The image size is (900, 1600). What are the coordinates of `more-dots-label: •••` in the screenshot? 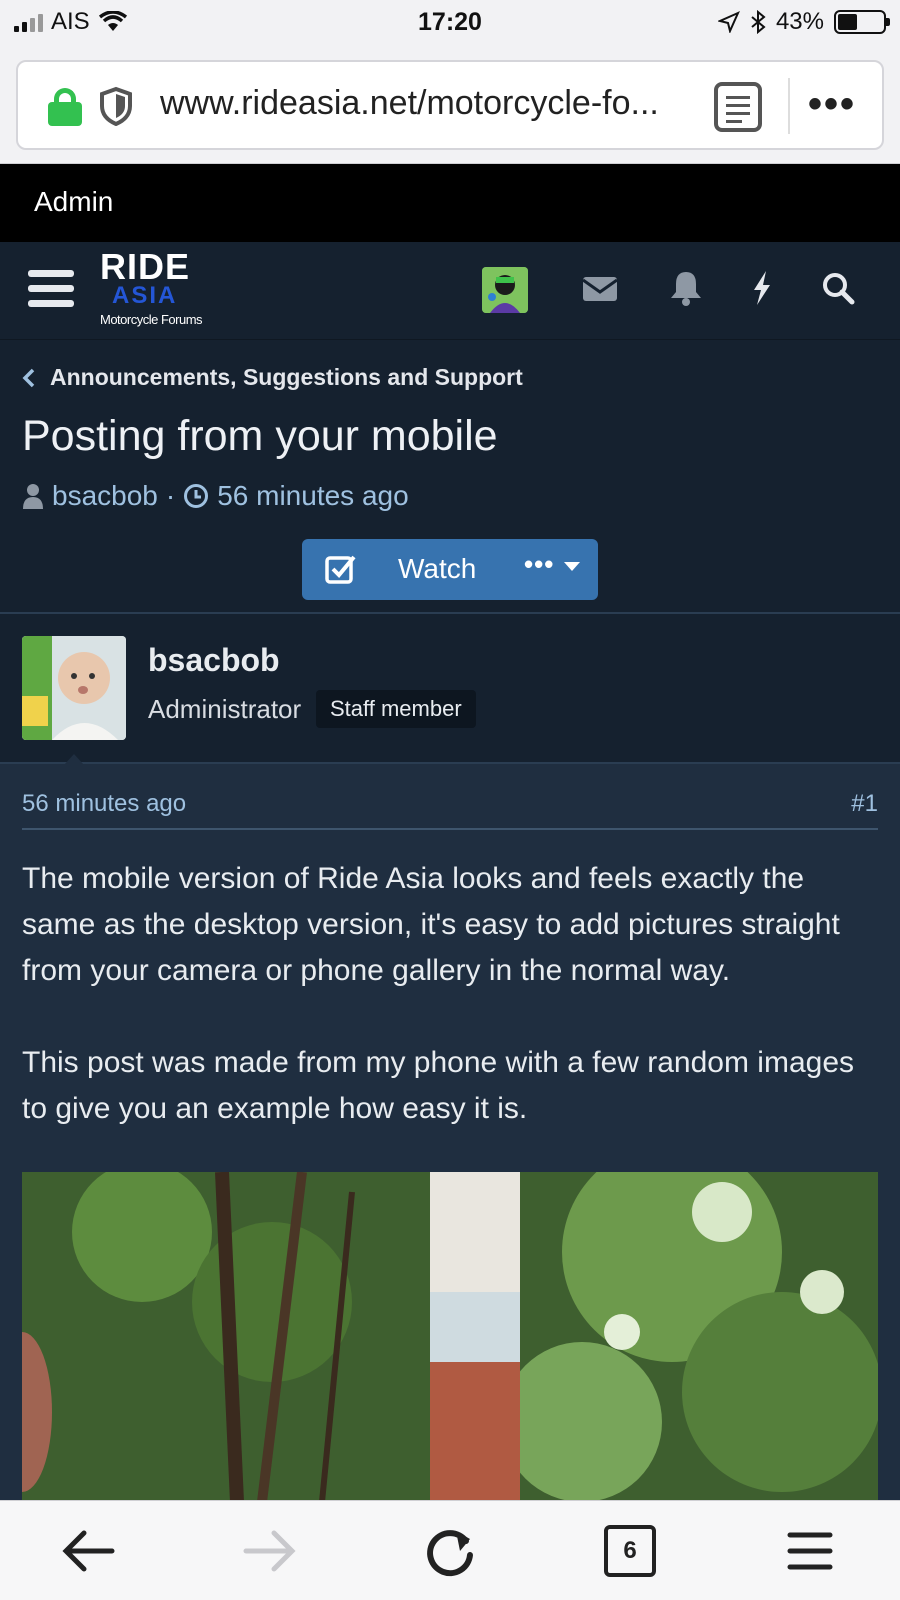 It's located at (539, 564).